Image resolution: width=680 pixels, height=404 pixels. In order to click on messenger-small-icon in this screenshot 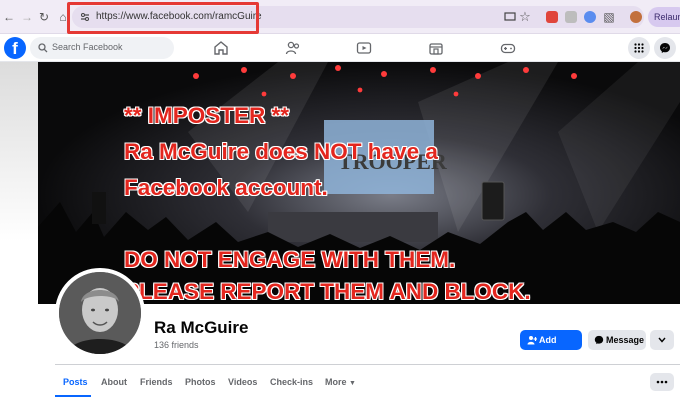, I will do `click(599, 340)`.